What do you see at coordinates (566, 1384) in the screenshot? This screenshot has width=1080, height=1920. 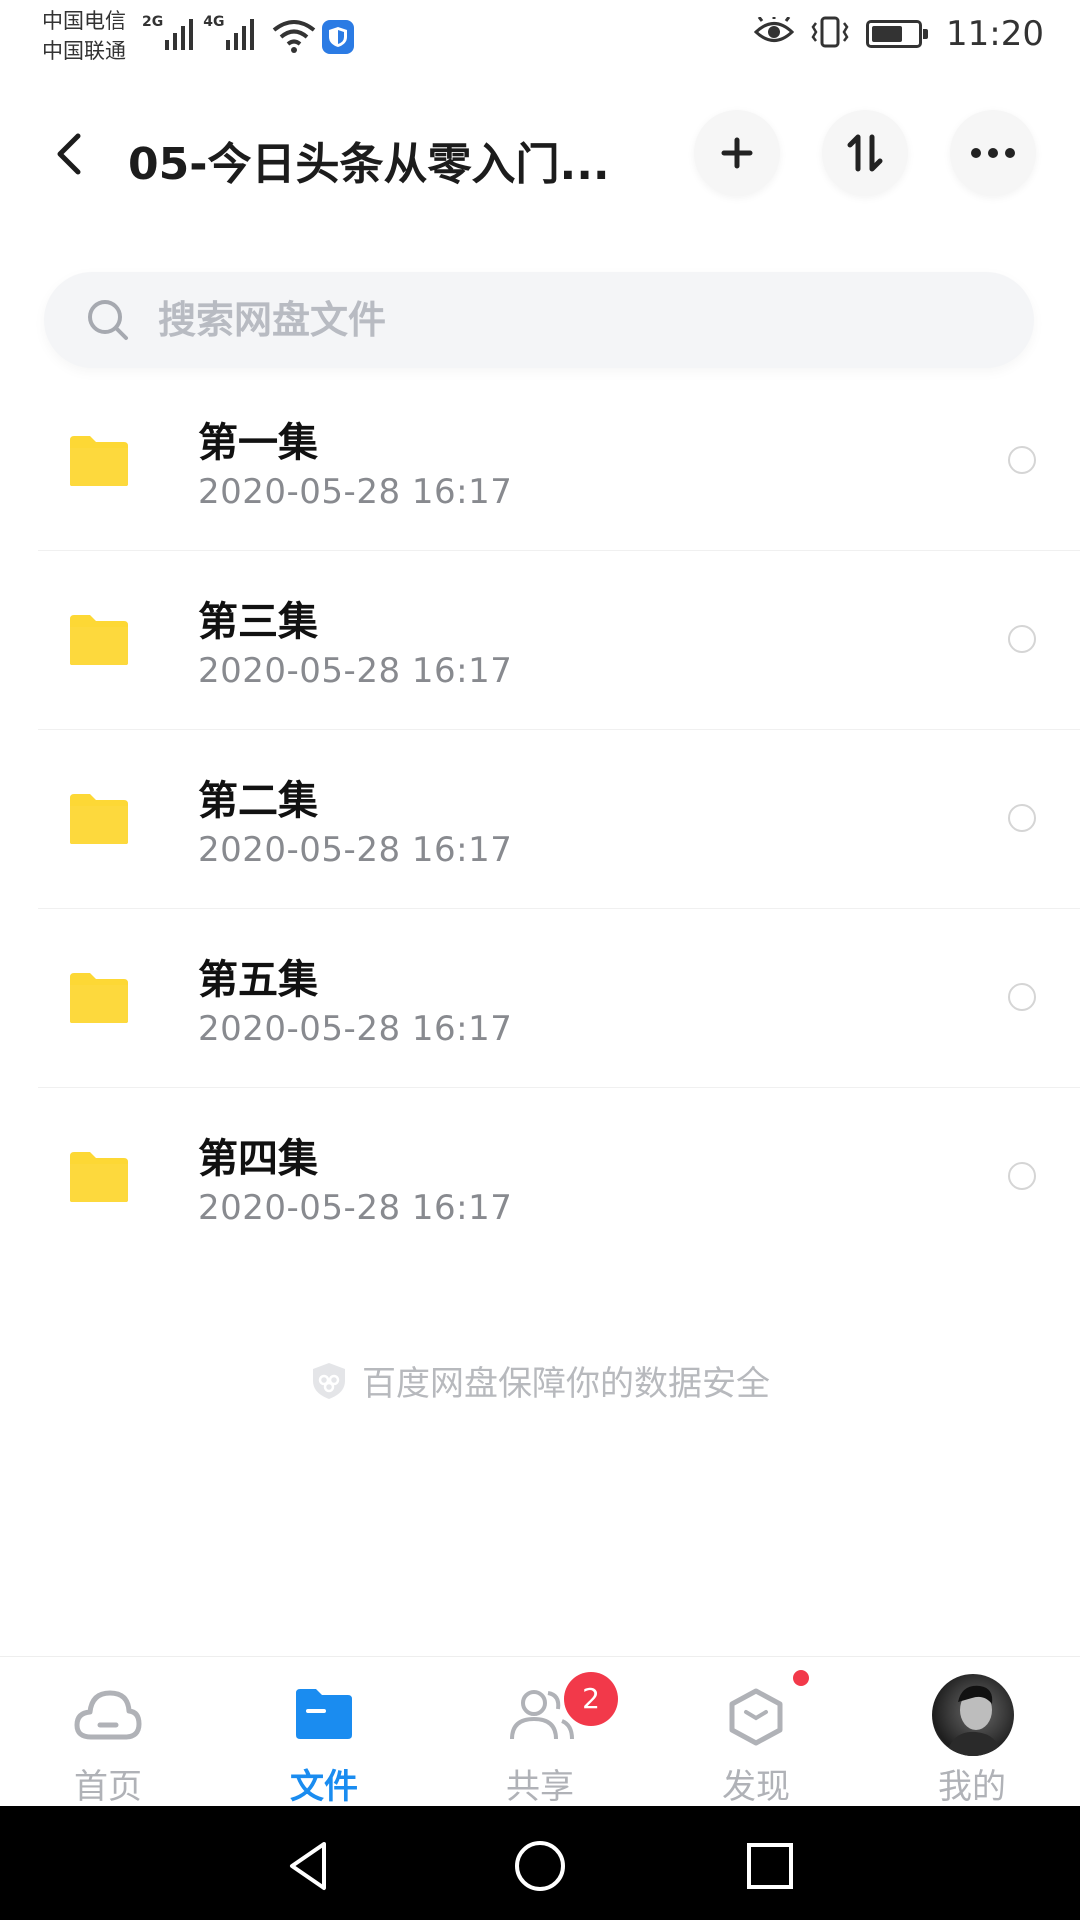 I see `security-note-text: 百度网盘保障你的数据安全` at bounding box center [566, 1384].